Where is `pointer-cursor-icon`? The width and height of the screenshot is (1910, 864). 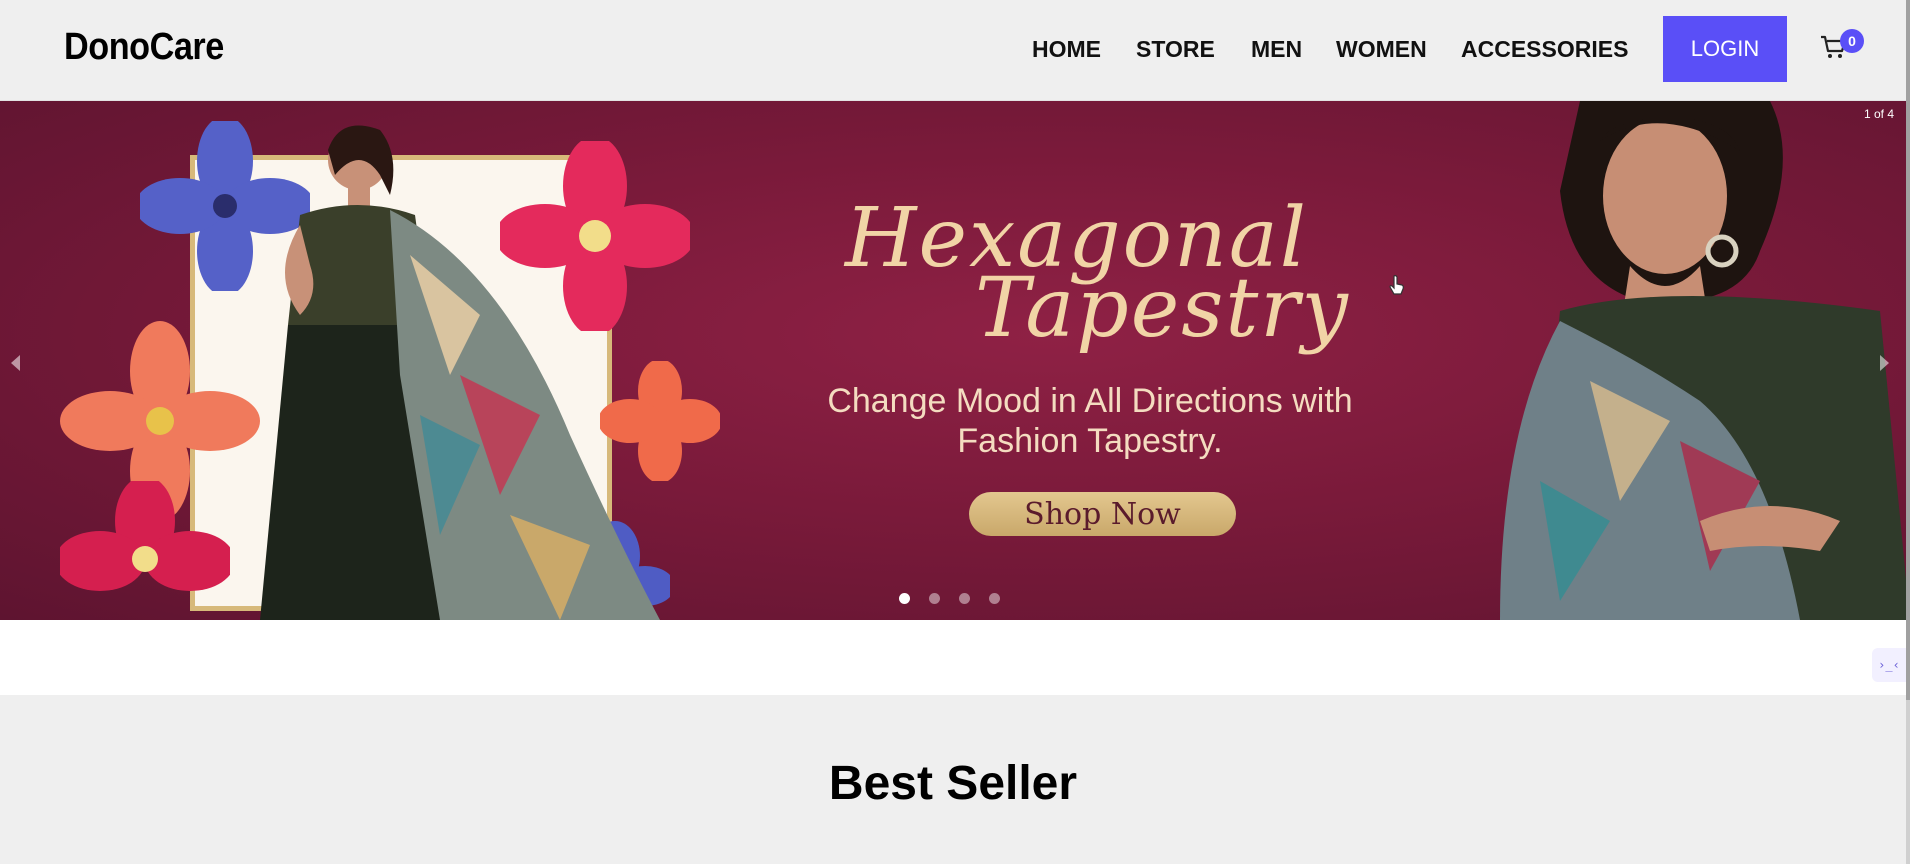
pointer-cursor-icon is located at coordinates (1396, 285).